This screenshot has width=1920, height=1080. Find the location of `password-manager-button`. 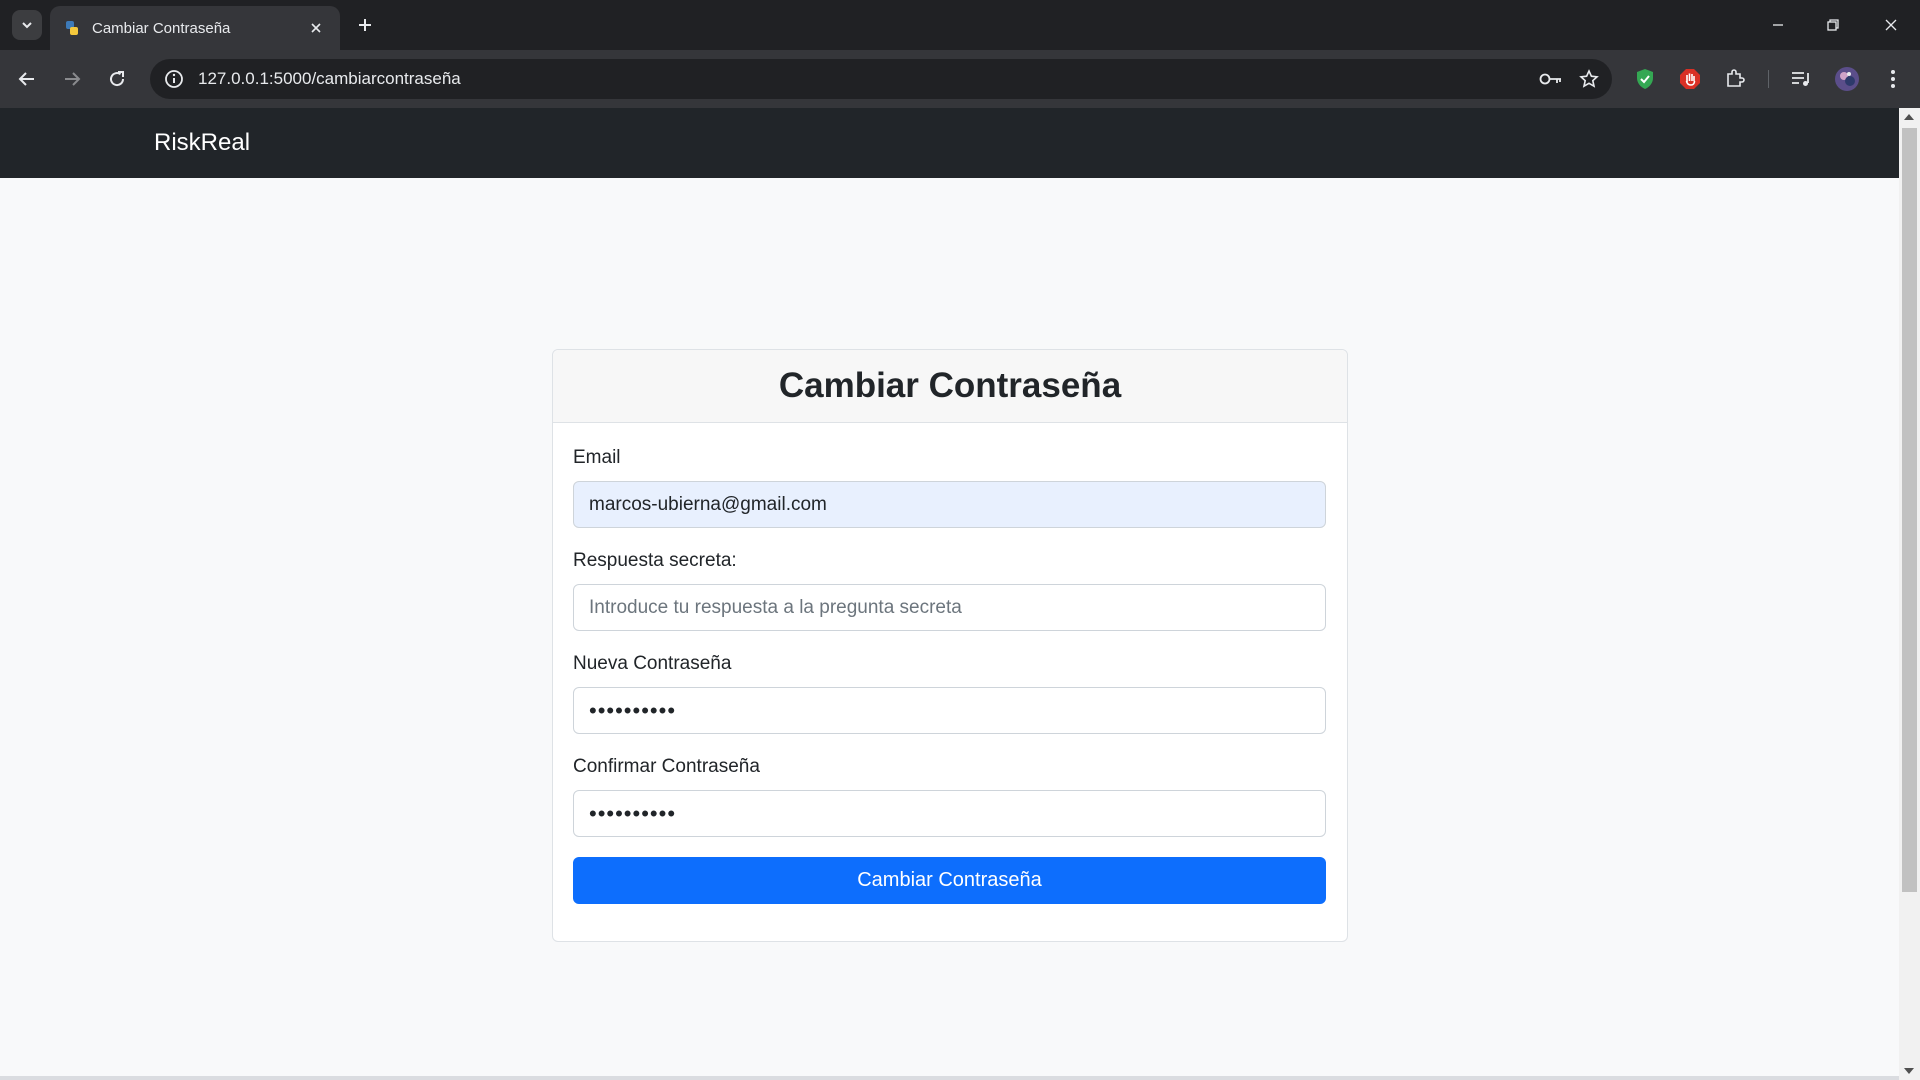

password-manager-button is located at coordinates (1551, 79).